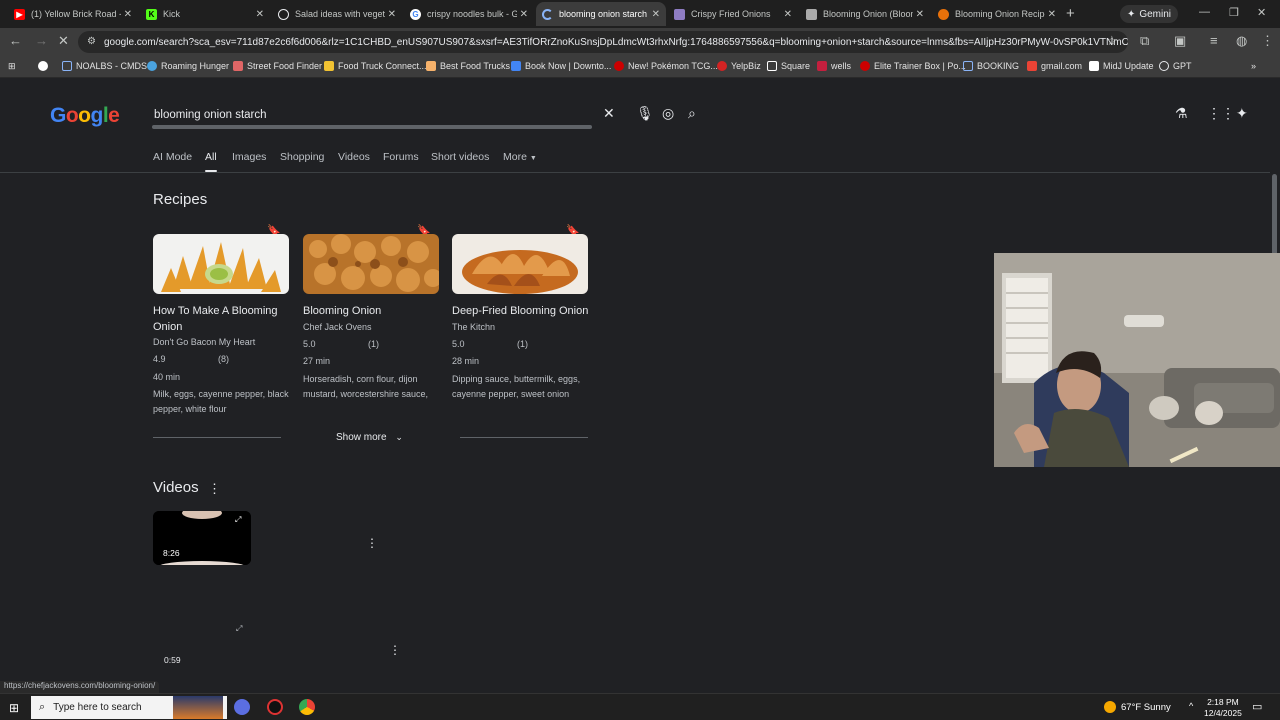  I want to click on tab-blooming-onion-bloon: Blooming Onion (Bloon ✕, so click(865, 14).